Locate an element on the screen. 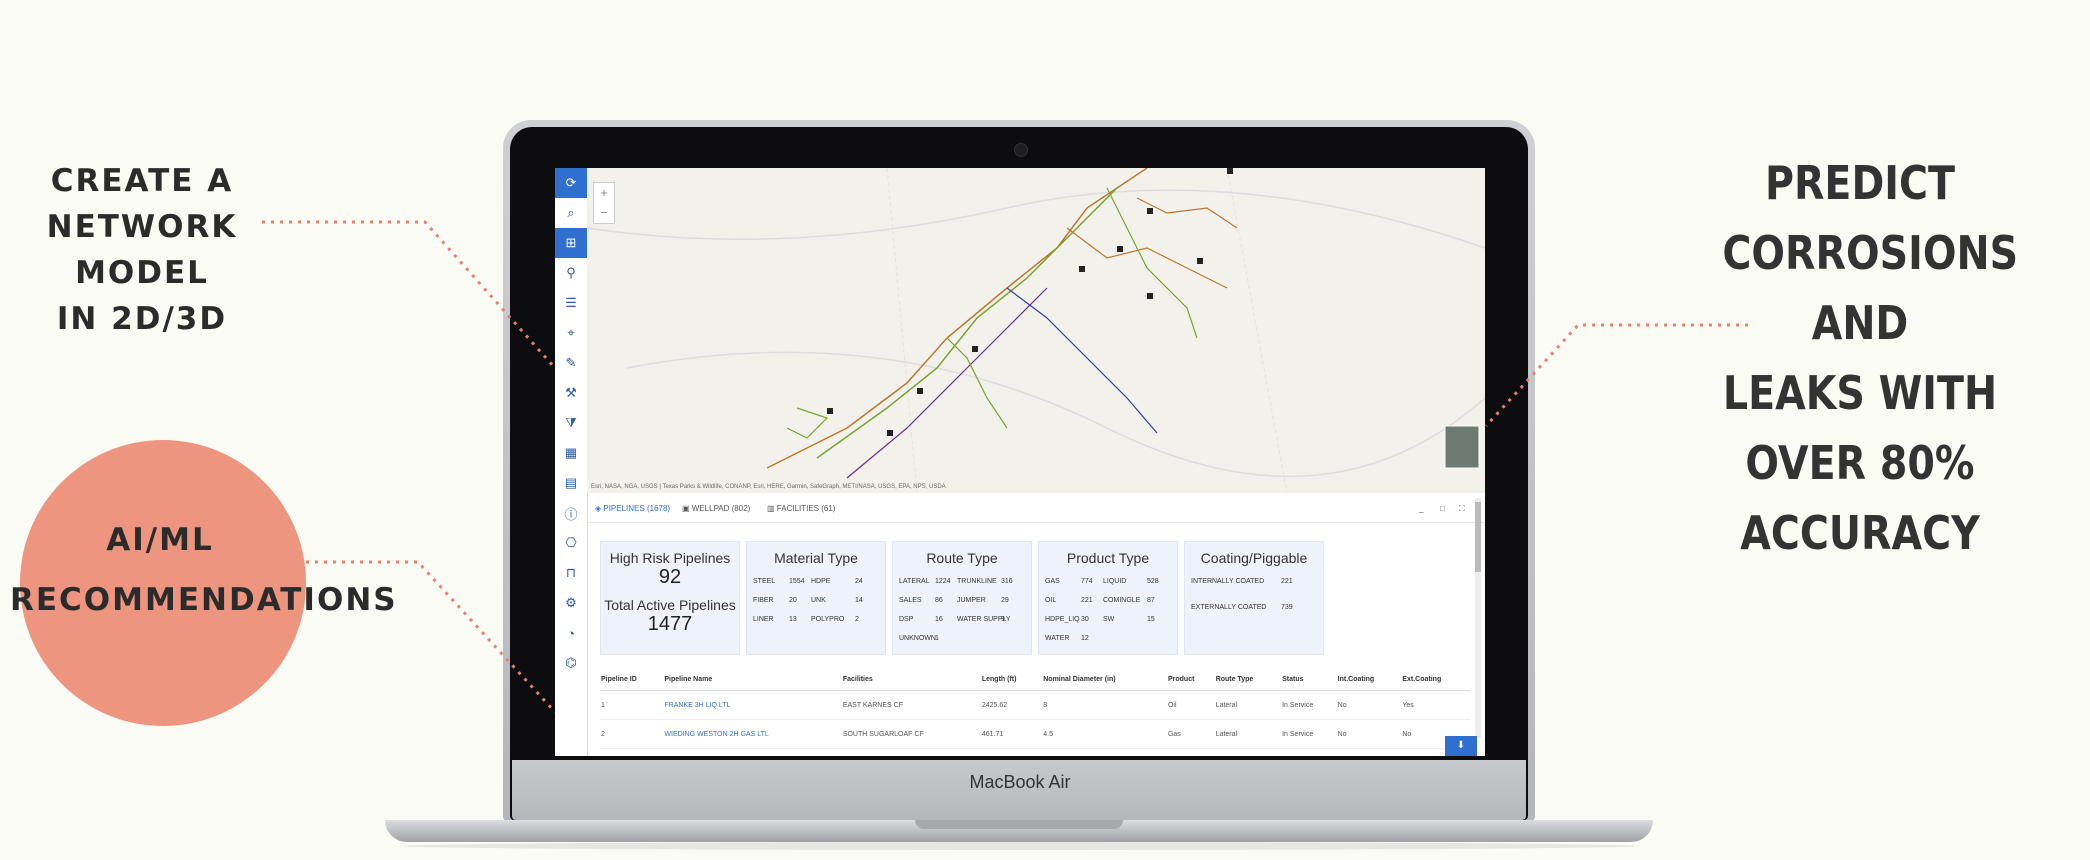  card-cell: POLYPRO is located at coordinates (828, 619).